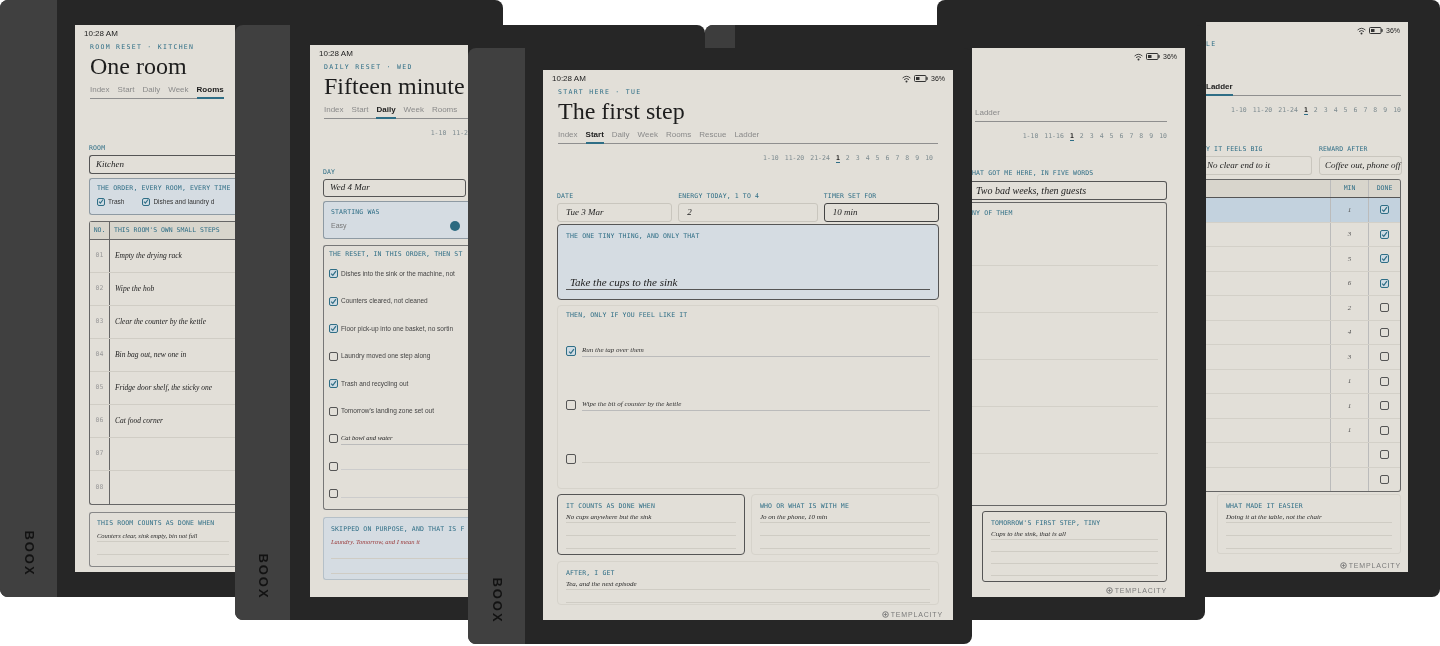  I want to click on input-field: Tue 3 Mar, so click(615, 212).